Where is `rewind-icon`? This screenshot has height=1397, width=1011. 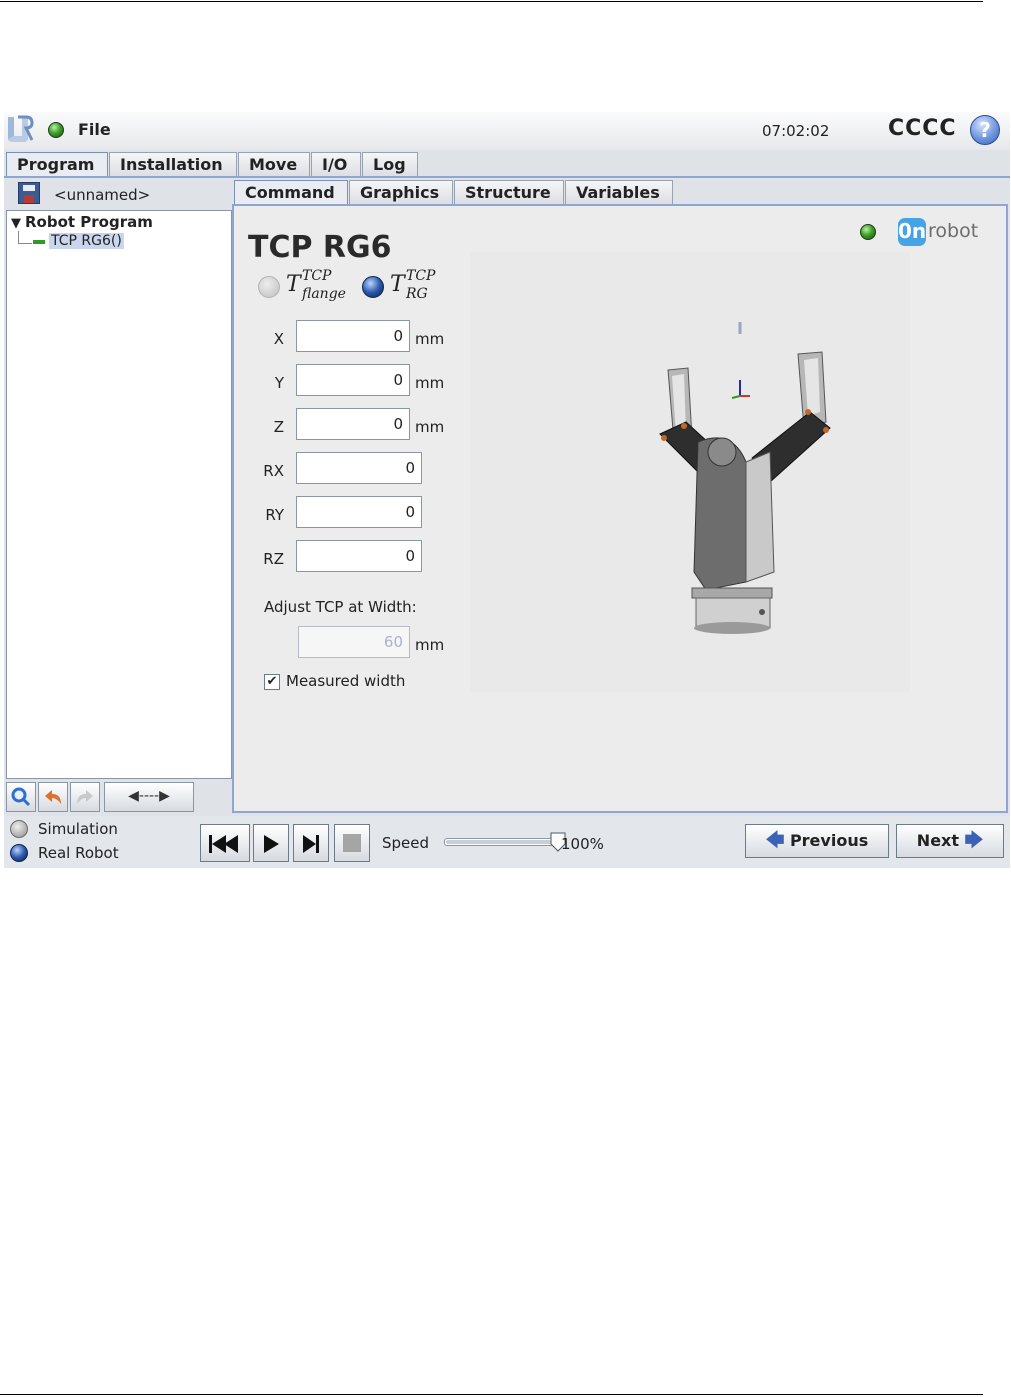 rewind-icon is located at coordinates (223, 844).